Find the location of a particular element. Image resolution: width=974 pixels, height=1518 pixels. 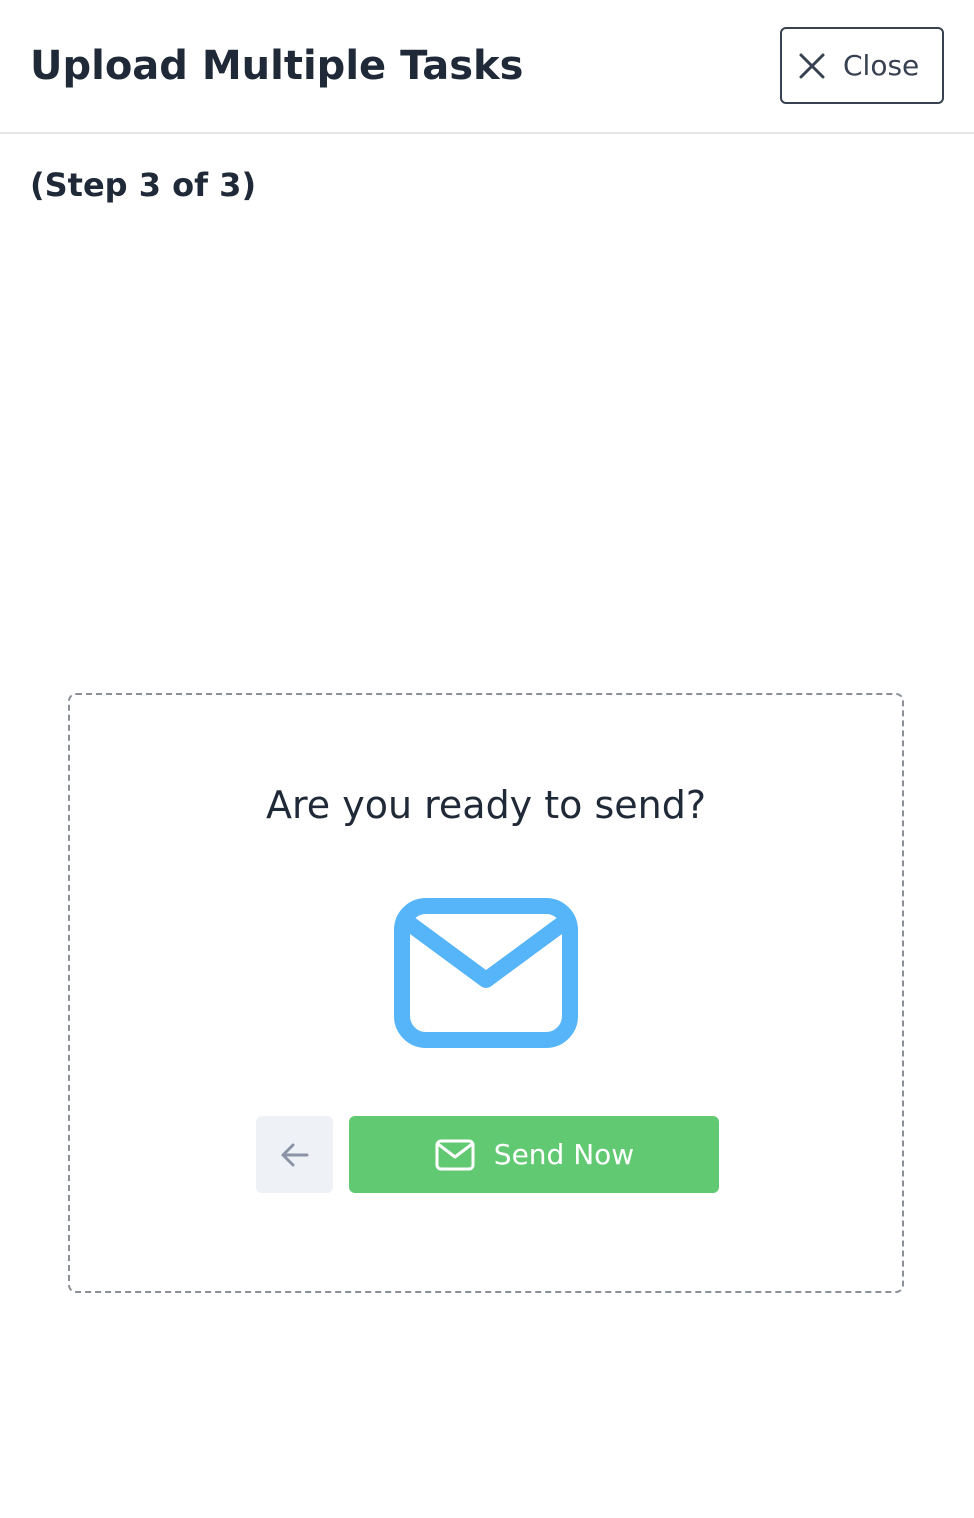

step-indicator: (Step 3 of 3) is located at coordinates (143, 185).